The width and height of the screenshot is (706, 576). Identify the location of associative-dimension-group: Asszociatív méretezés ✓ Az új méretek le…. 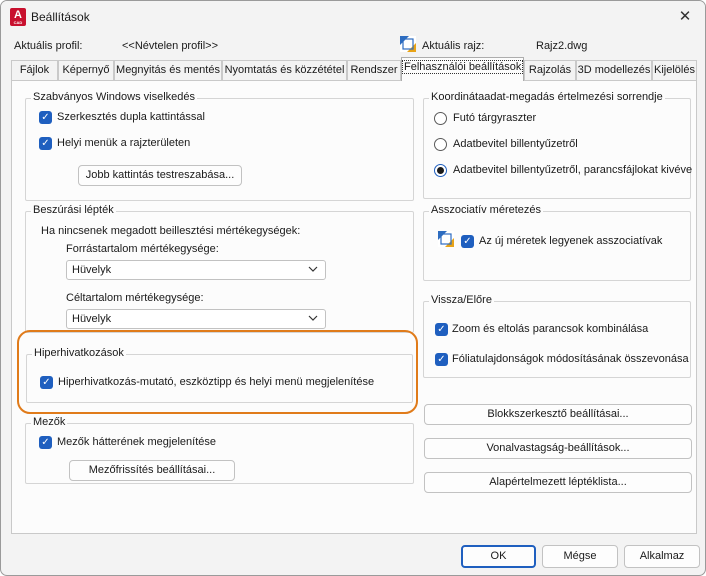
(557, 242).